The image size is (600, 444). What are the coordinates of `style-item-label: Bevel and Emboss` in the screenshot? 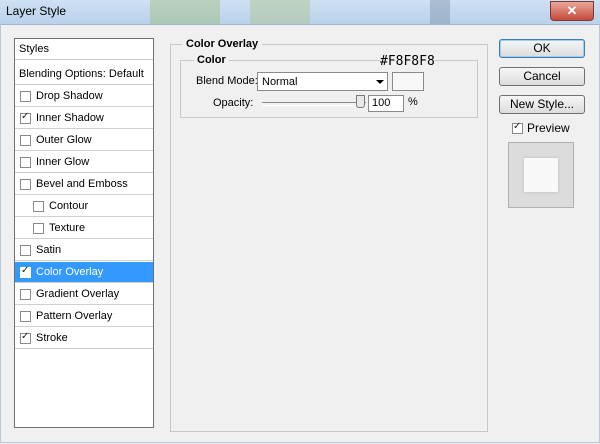 It's located at (82, 184).